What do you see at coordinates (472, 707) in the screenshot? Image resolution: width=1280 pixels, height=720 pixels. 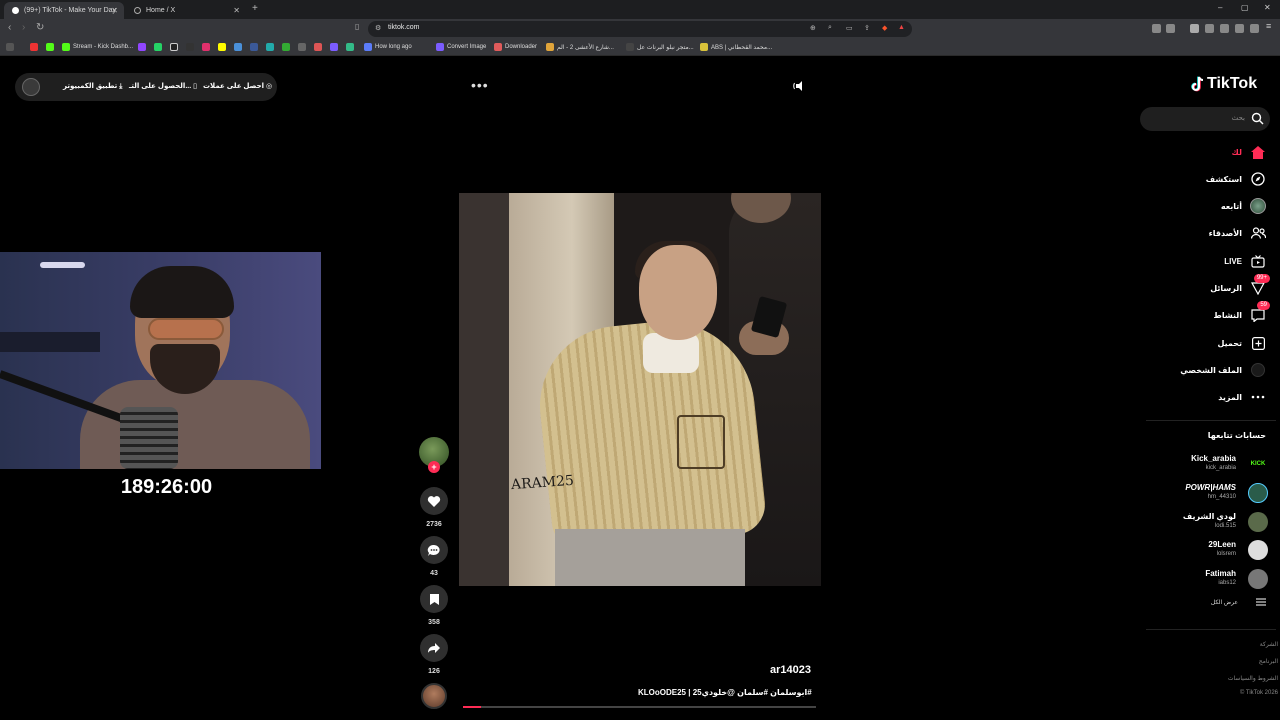 I see `video-progress-fill` at bounding box center [472, 707].